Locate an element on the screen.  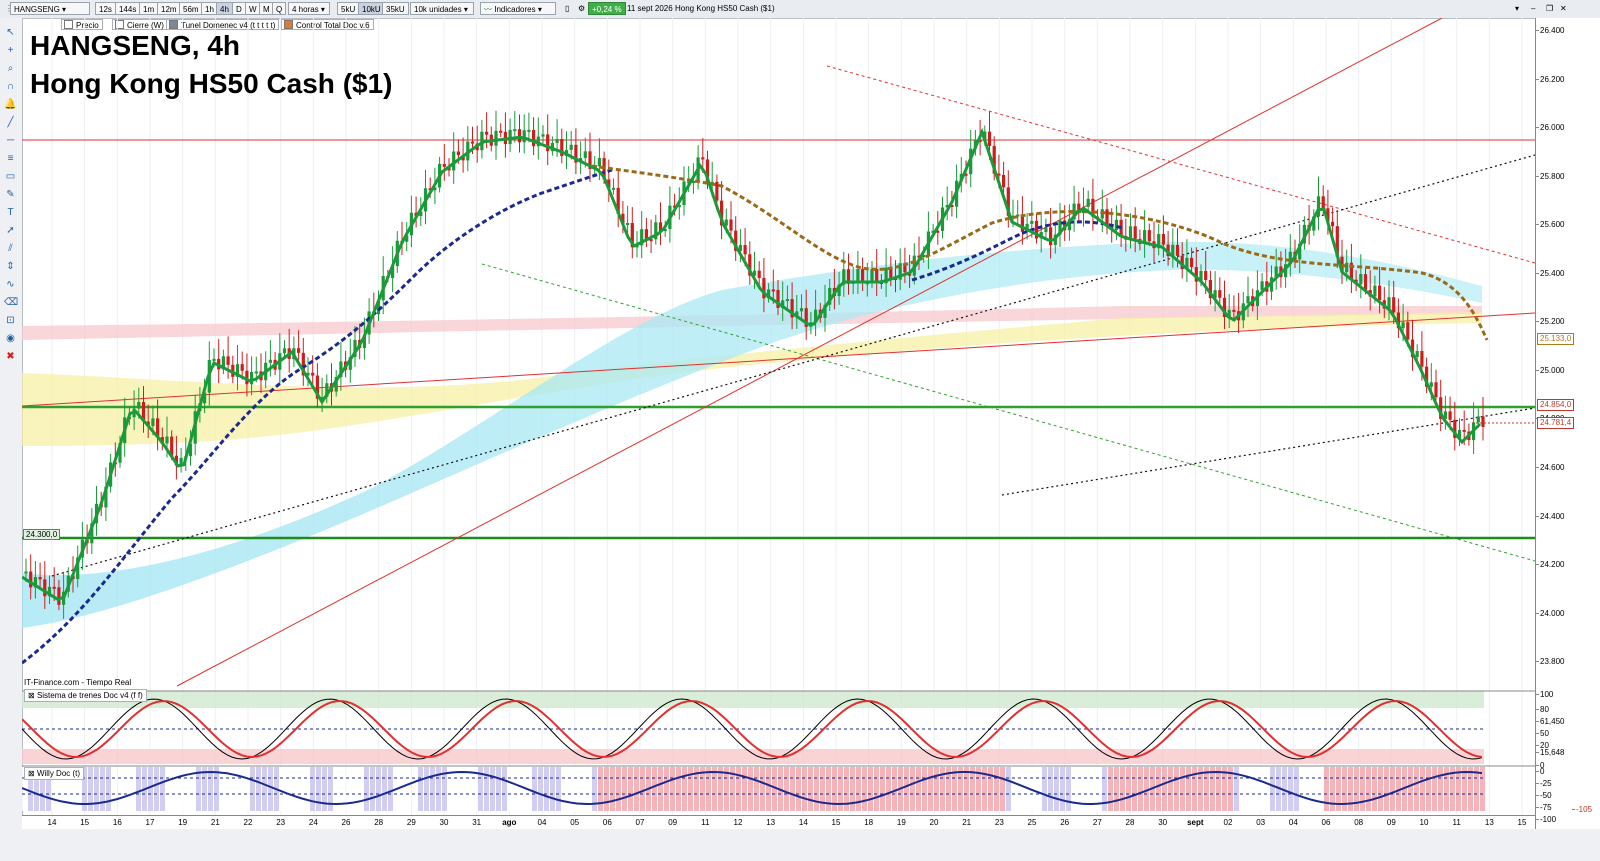
units-selector: 10k unidades ▾ is located at coordinates (442, 8).